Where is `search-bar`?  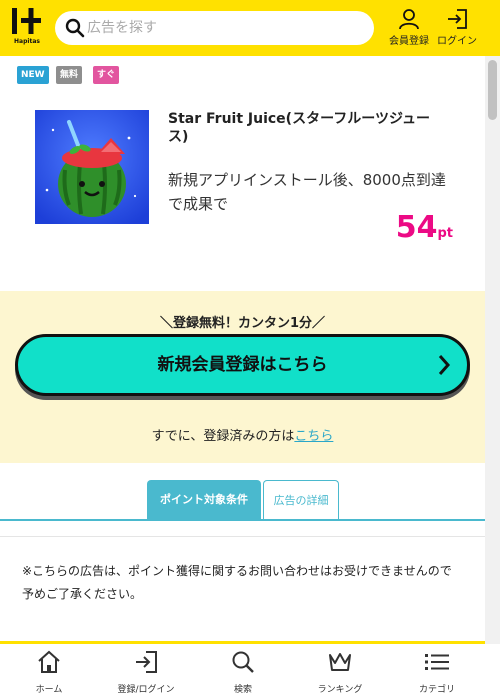 search-bar is located at coordinates (214, 28).